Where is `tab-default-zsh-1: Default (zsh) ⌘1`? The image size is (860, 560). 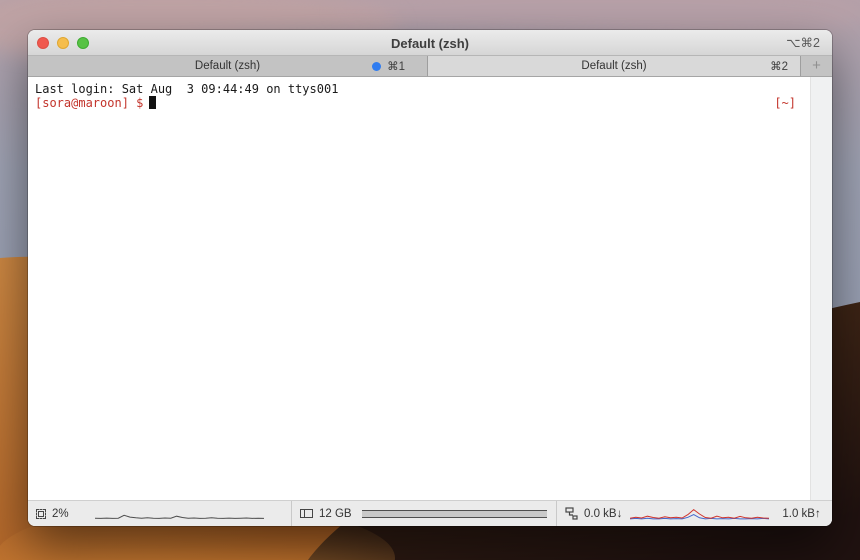 tab-default-zsh-1: Default (zsh) ⌘1 is located at coordinates (228, 66).